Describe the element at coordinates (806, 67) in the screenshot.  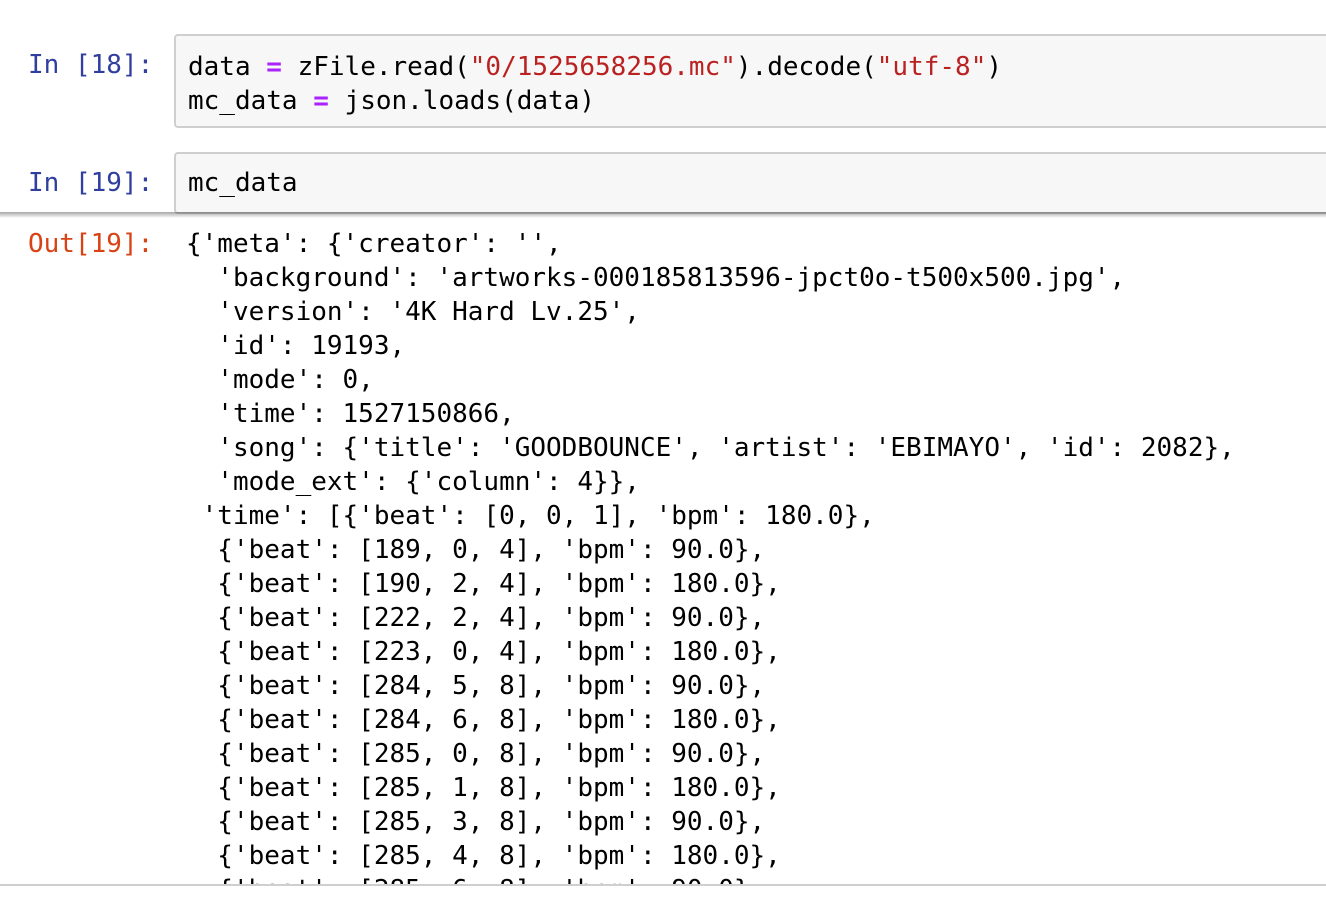
I see `code-token: ).decode(` at that location.